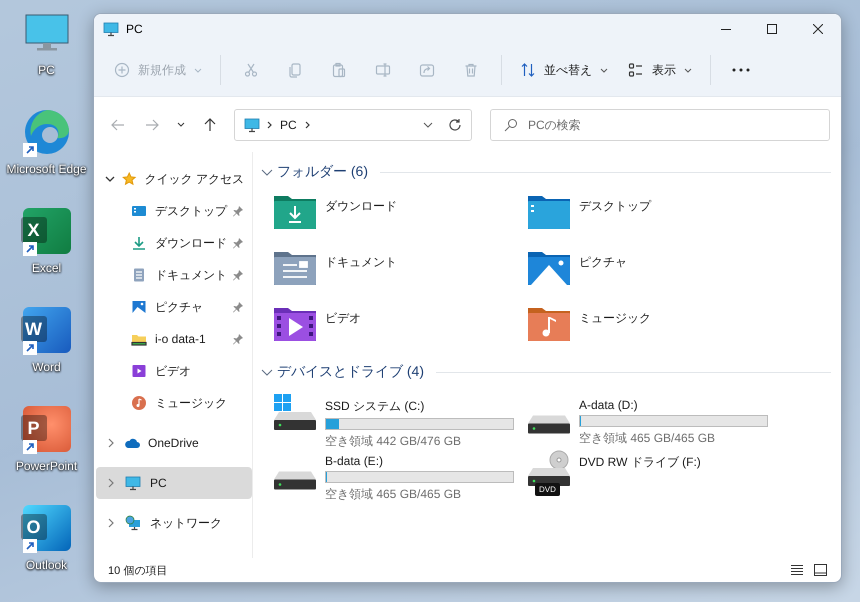 This screenshot has height=602, width=860. Describe the element at coordinates (471, 70) in the screenshot. I see `trash-icon` at that location.